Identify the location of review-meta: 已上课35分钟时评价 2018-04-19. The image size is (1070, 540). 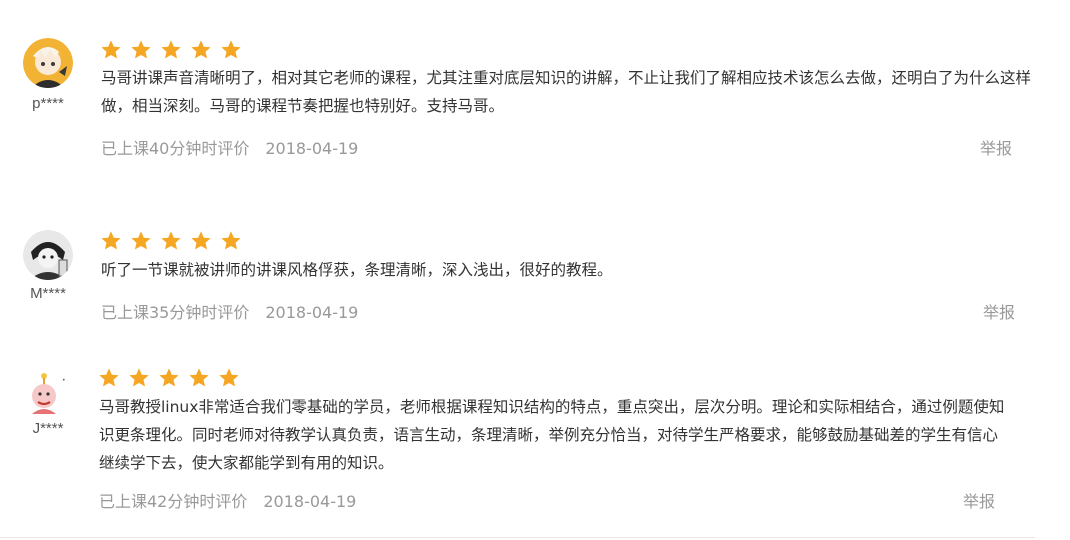
(229, 311).